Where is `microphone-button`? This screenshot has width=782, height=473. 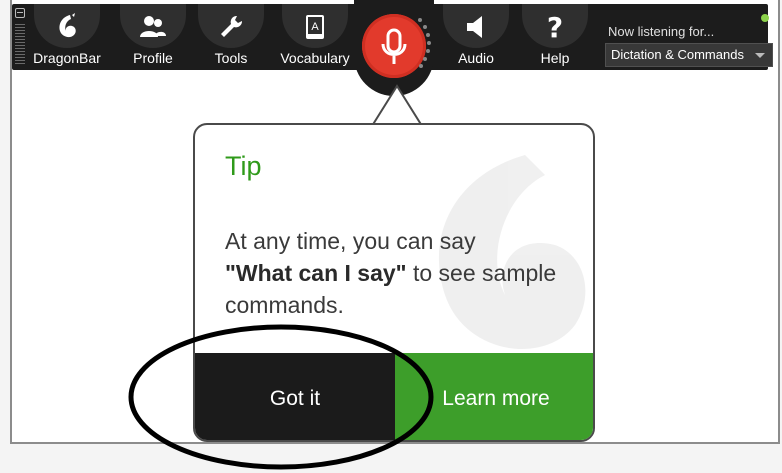
microphone-button is located at coordinates (394, 46).